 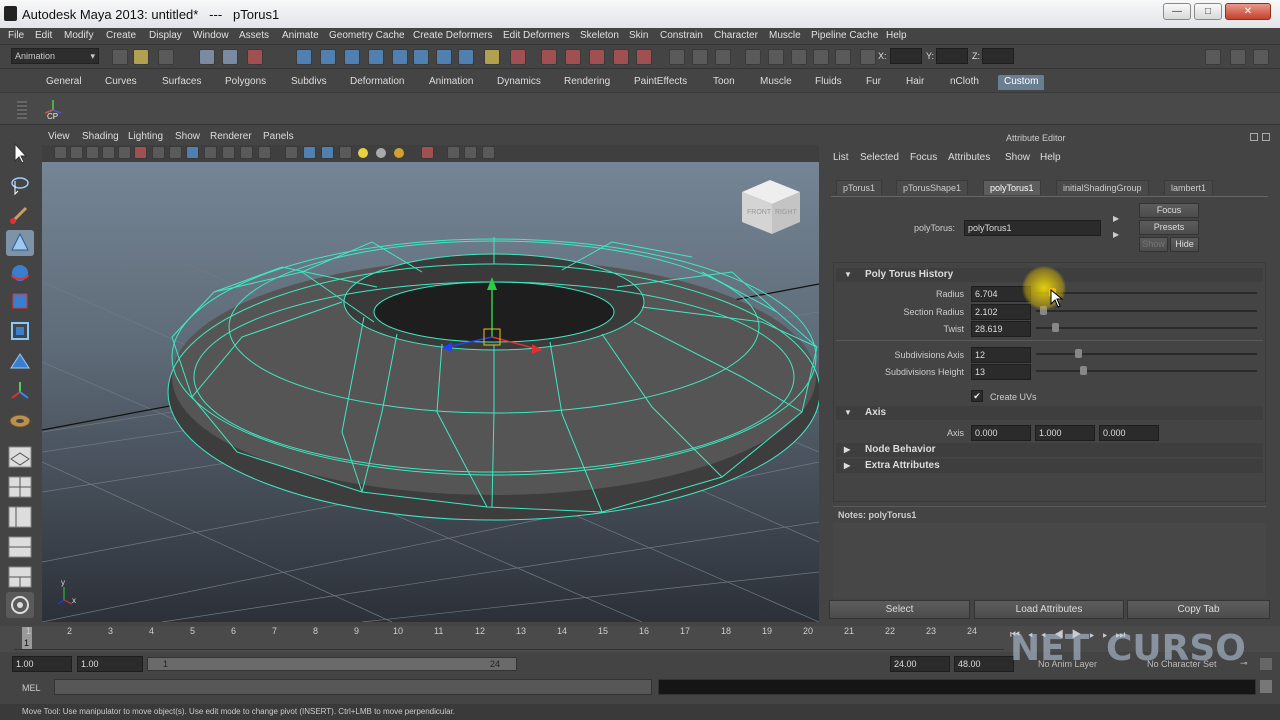 I want to click on playback-start-field: 1.00, so click(x=110, y=664).